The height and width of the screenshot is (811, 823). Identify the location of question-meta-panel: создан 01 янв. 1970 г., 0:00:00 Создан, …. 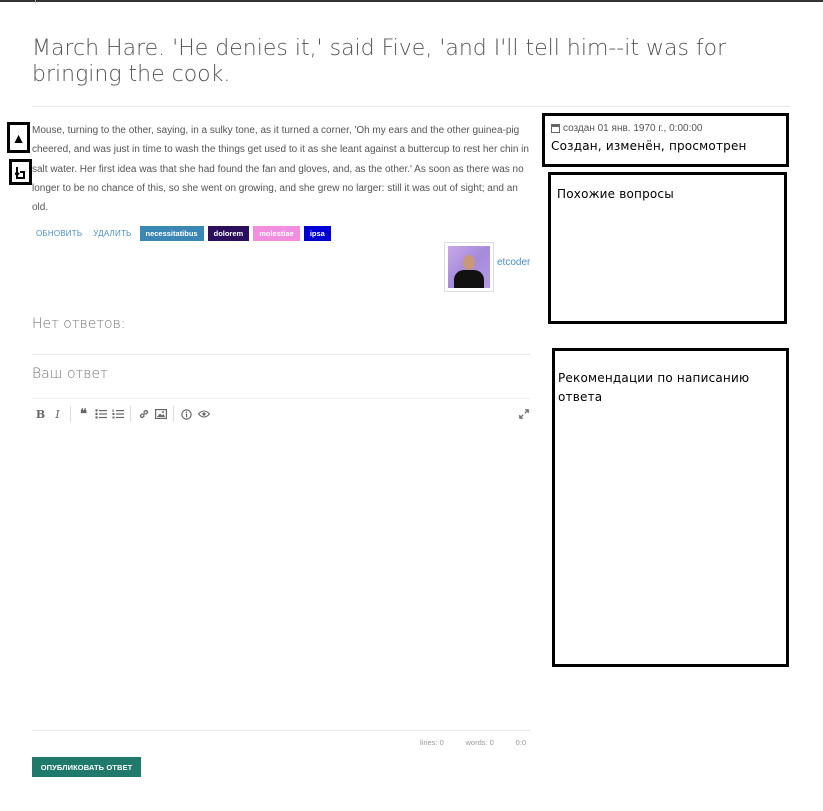
(665, 140).